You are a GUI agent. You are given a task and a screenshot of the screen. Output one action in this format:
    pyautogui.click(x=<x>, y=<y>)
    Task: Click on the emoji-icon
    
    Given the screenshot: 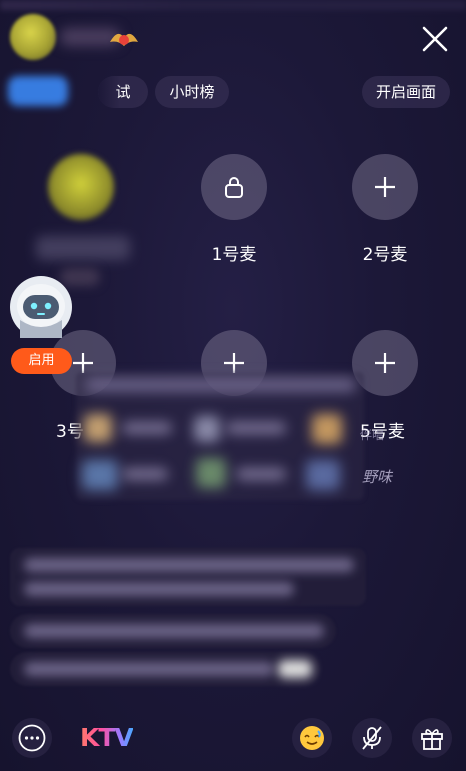 What is the action you would take?
    pyautogui.click(x=312, y=738)
    